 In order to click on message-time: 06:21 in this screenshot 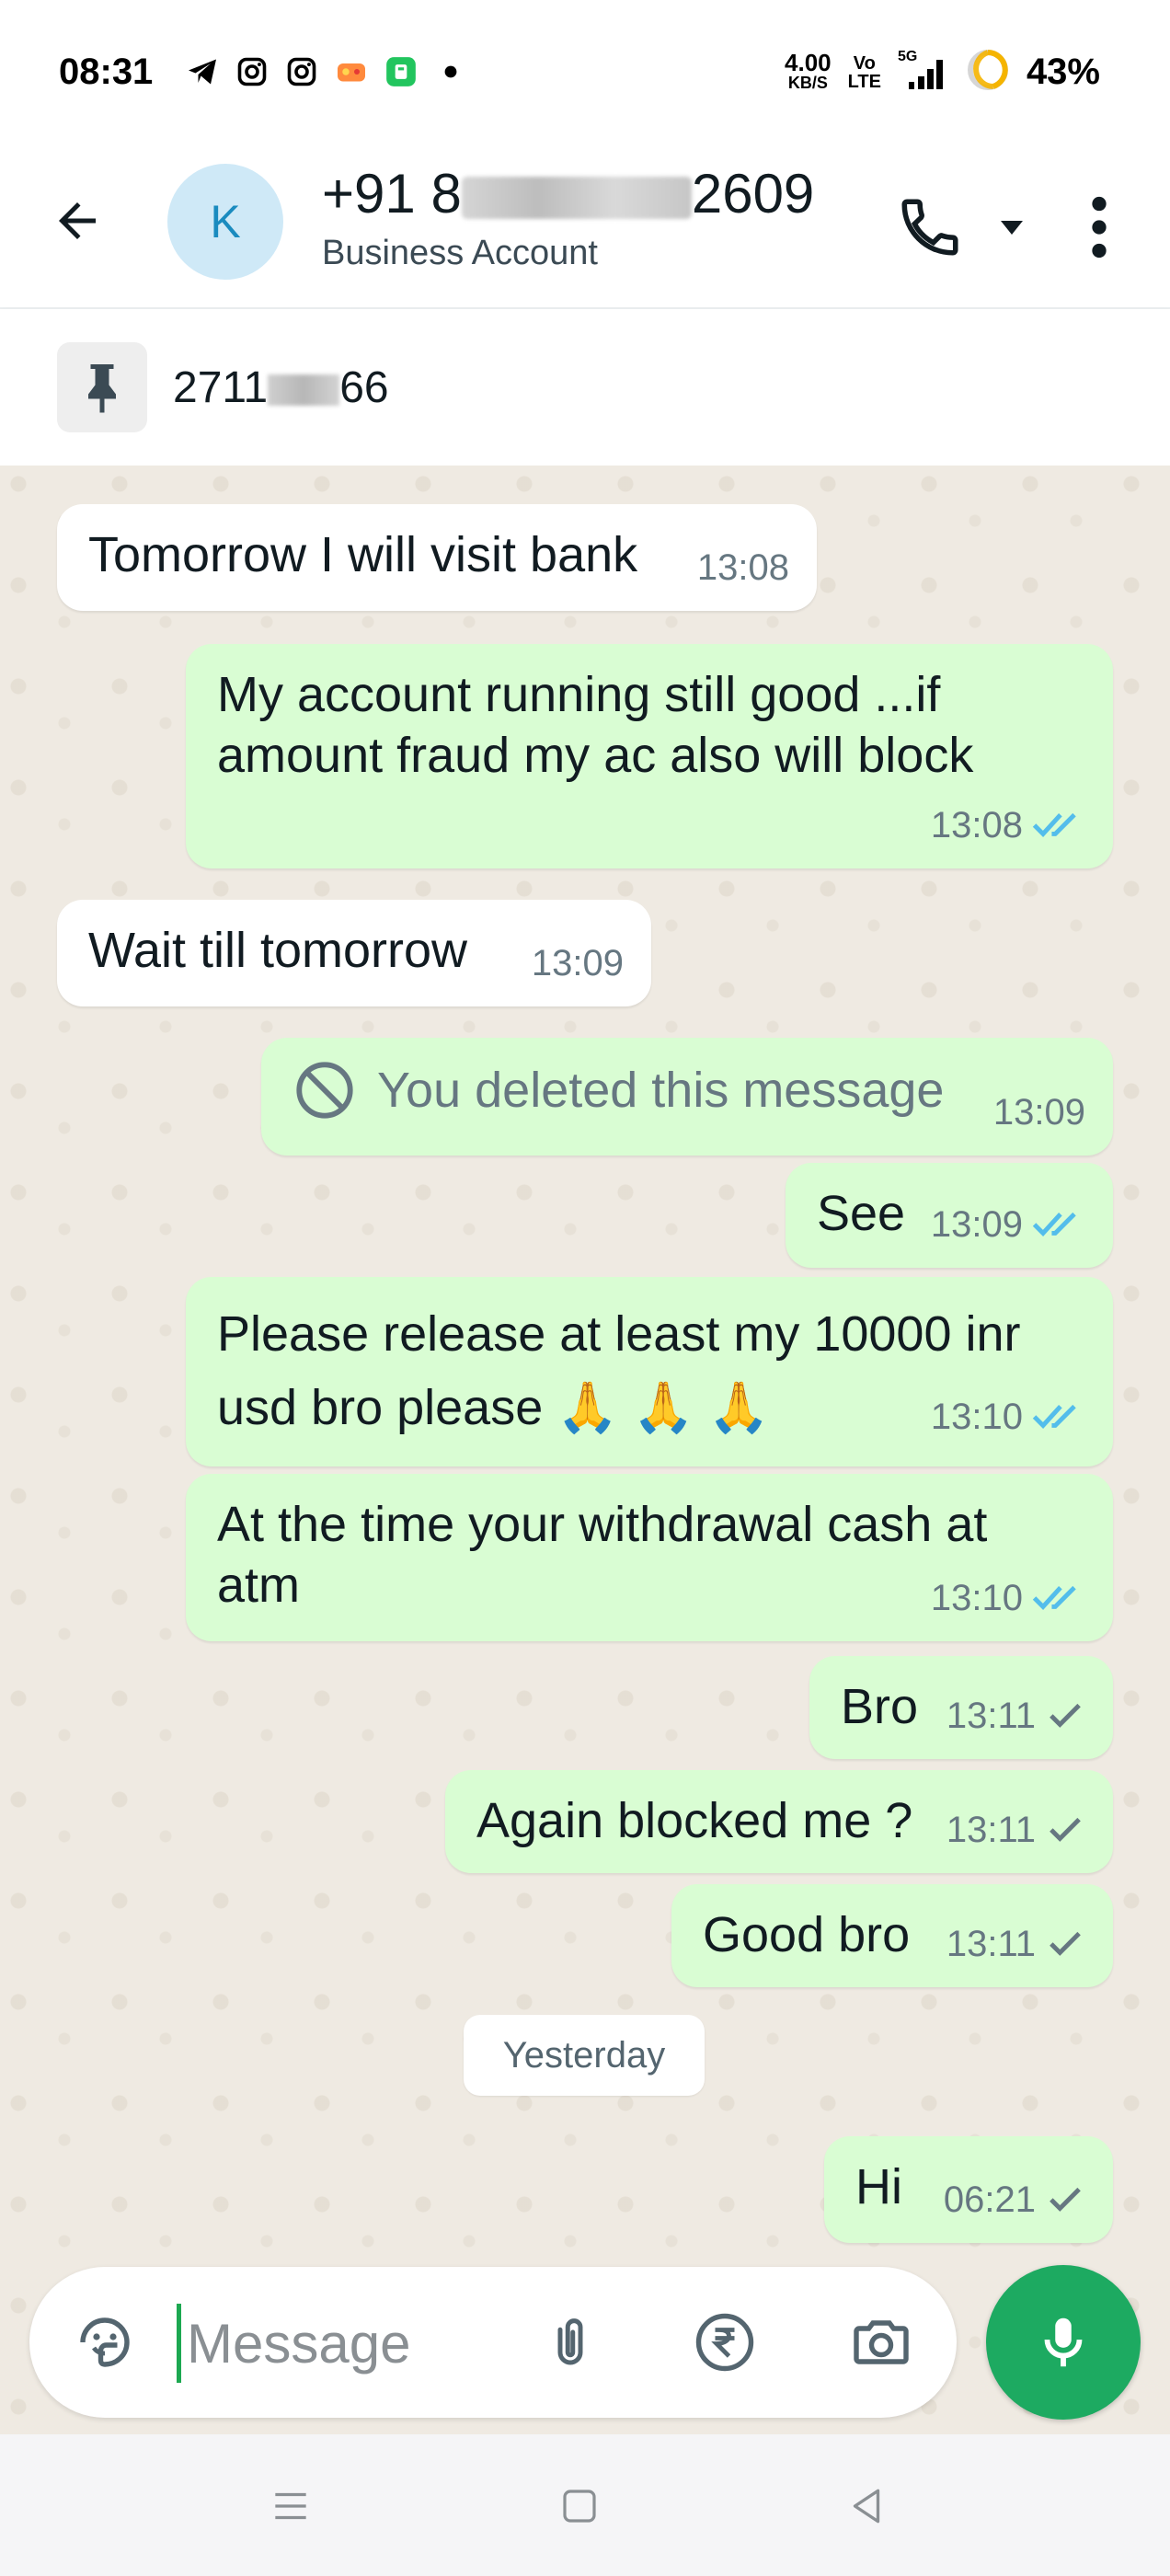, I will do `click(989, 2199)`.